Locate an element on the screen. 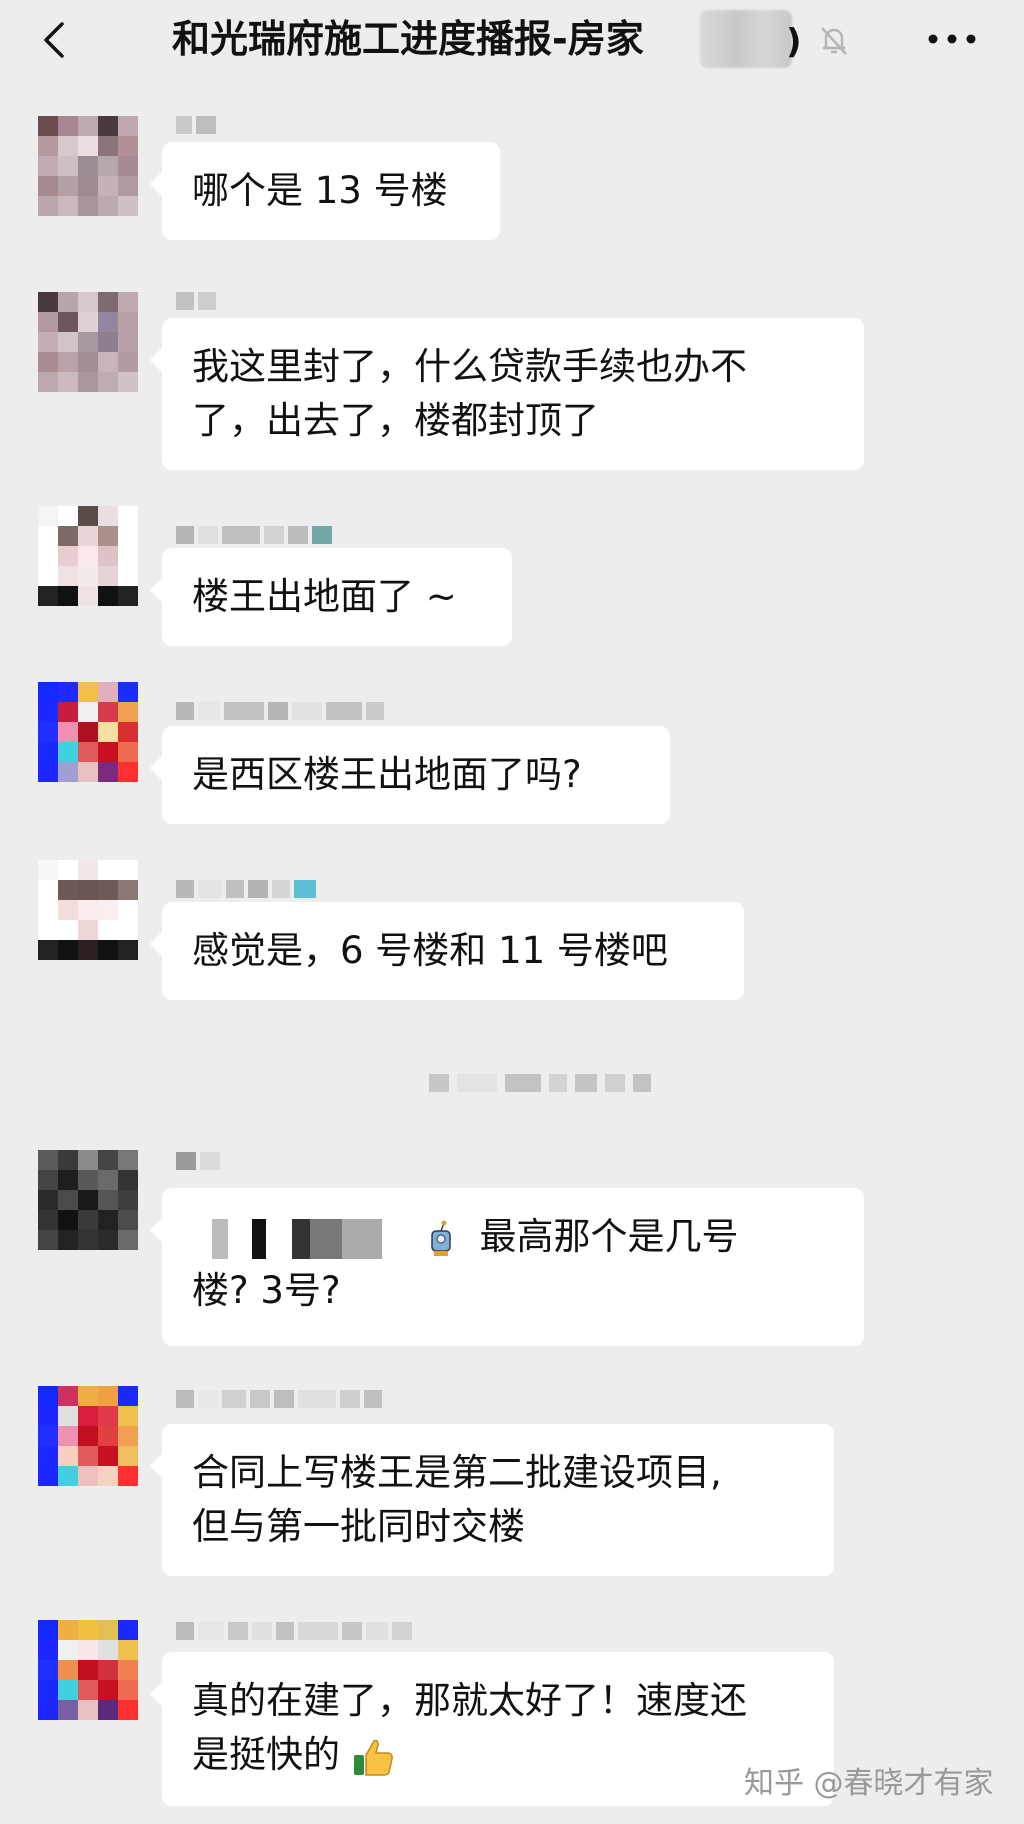 This screenshot has width=1024, height=1824. message-bubble: 是西区楼王出地面了吗? is located at coordinates (410, 775).